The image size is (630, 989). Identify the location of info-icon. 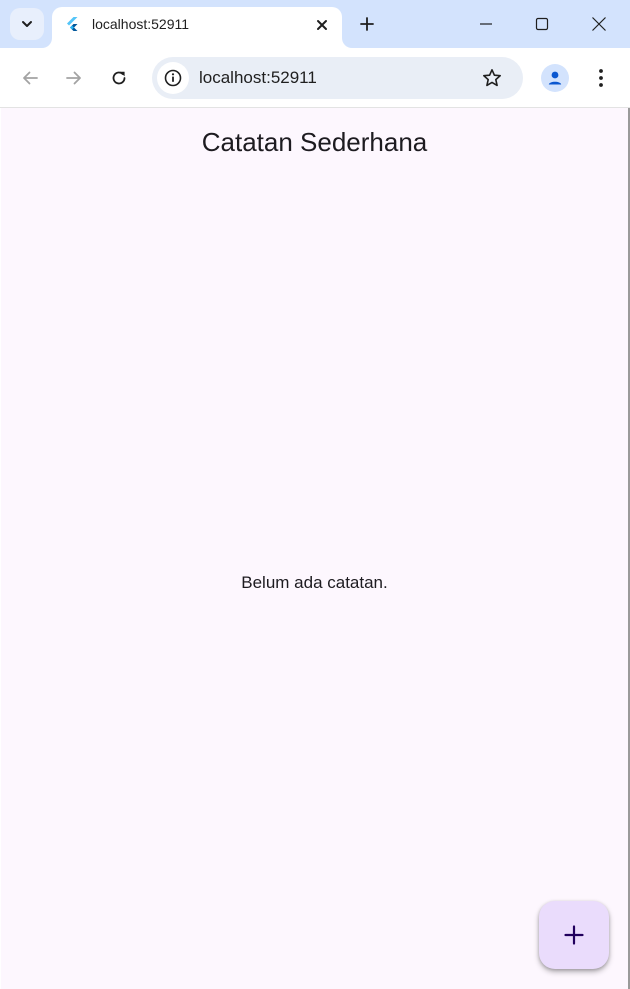
(173, 78).